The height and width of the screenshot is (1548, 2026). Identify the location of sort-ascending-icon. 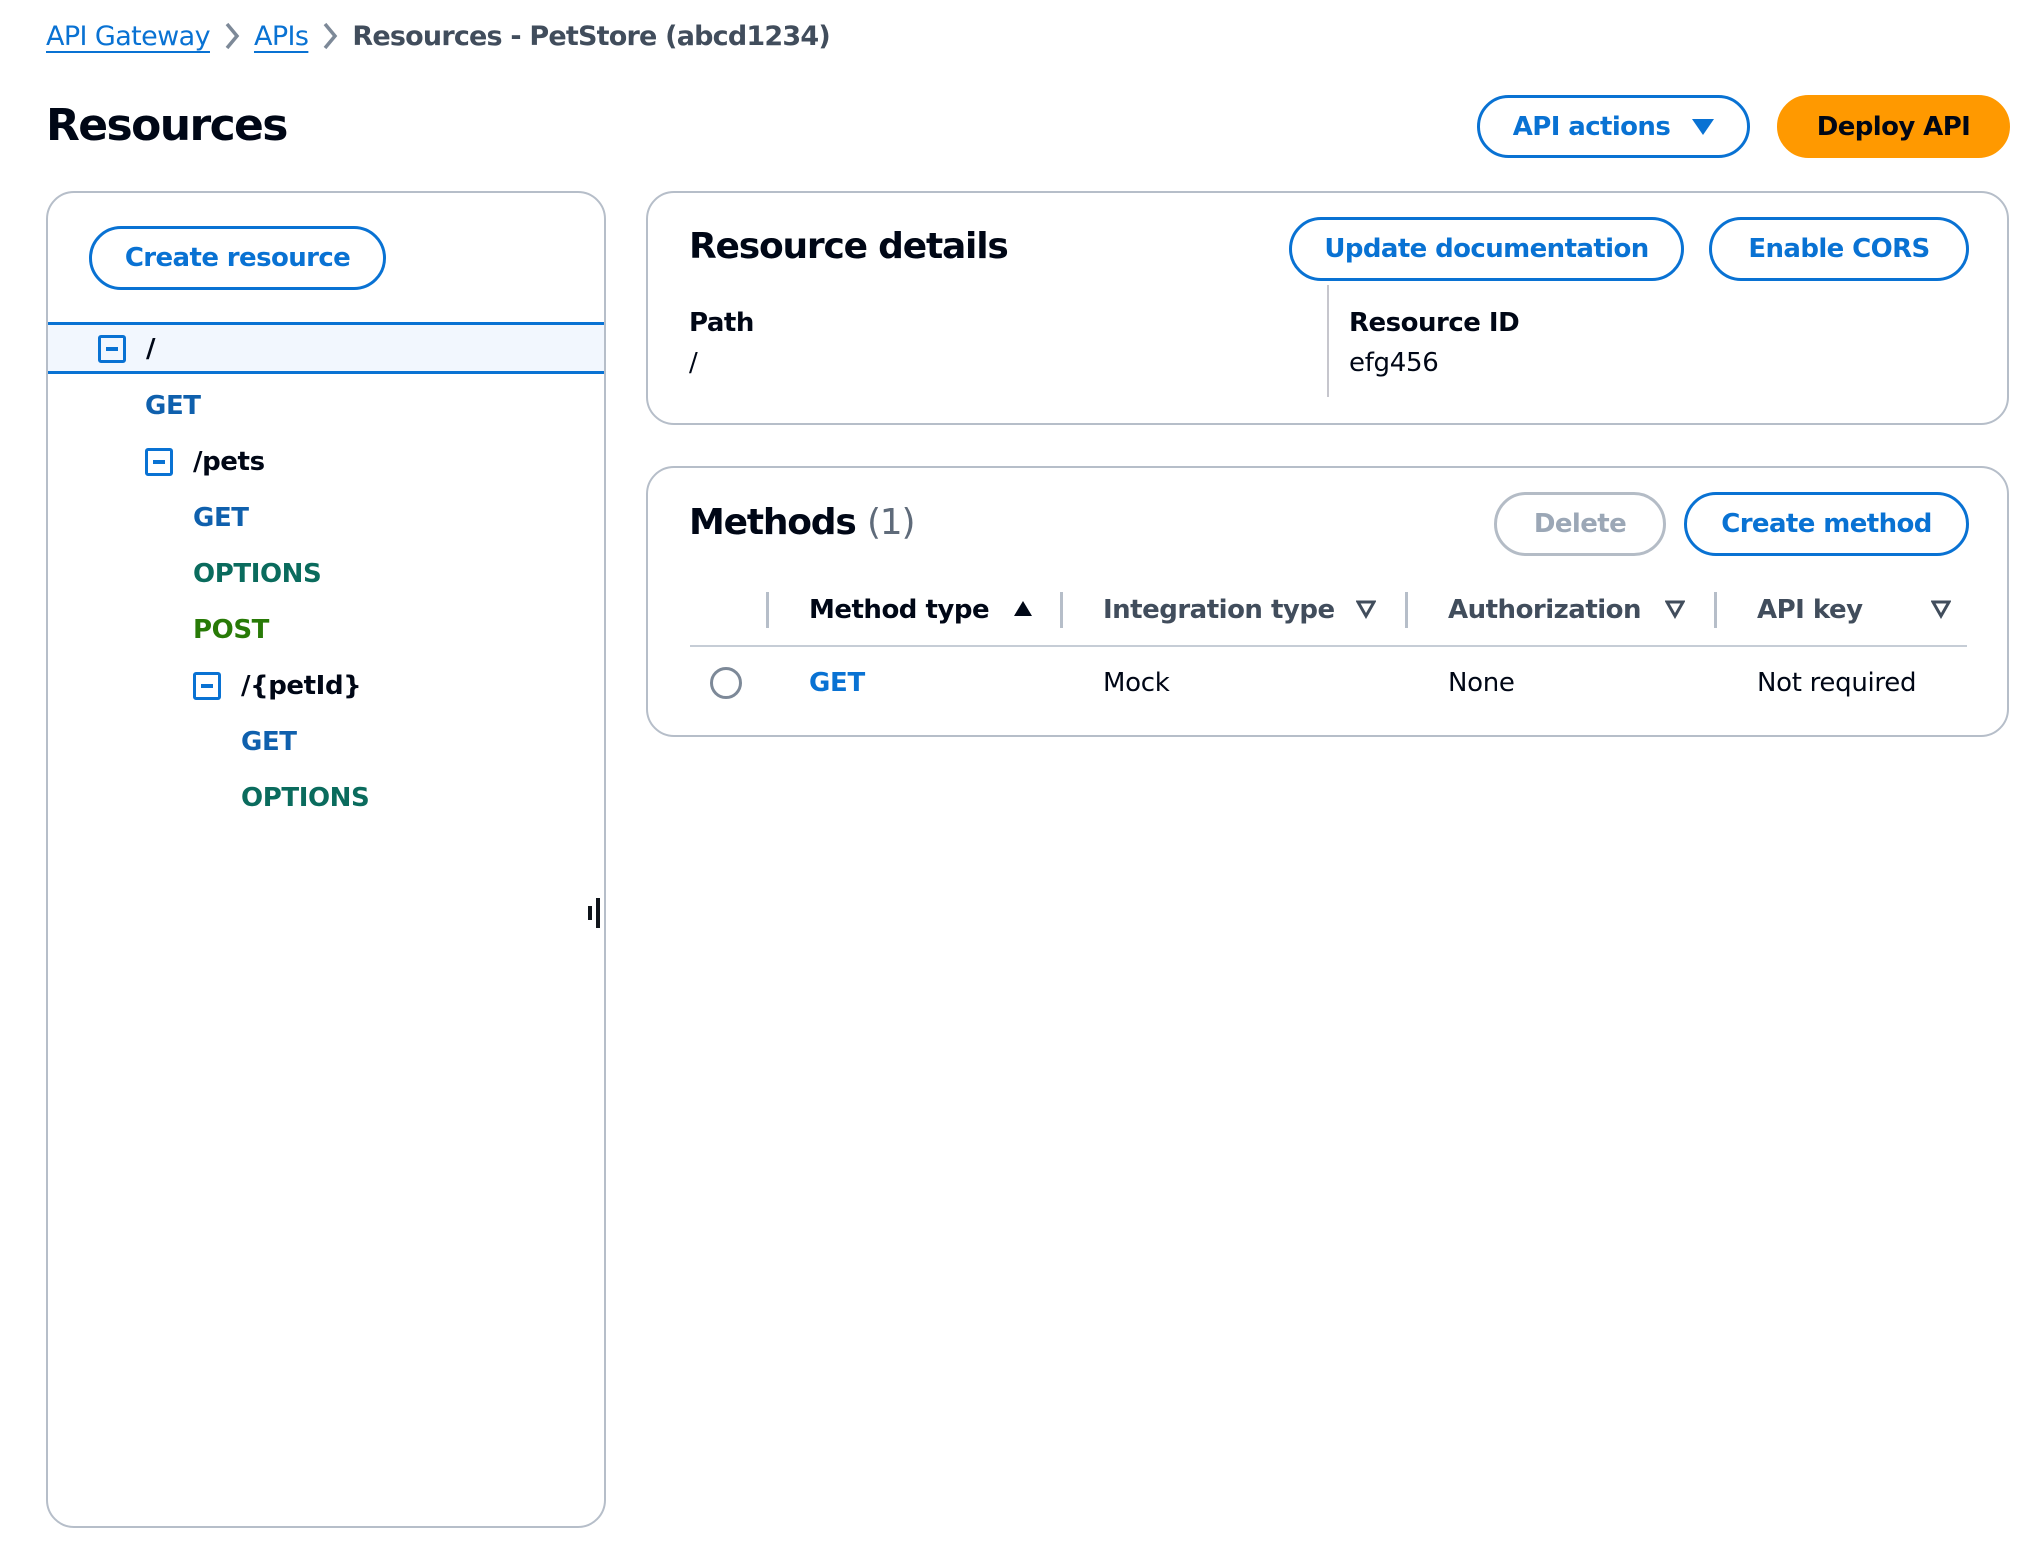
(1023, 609).